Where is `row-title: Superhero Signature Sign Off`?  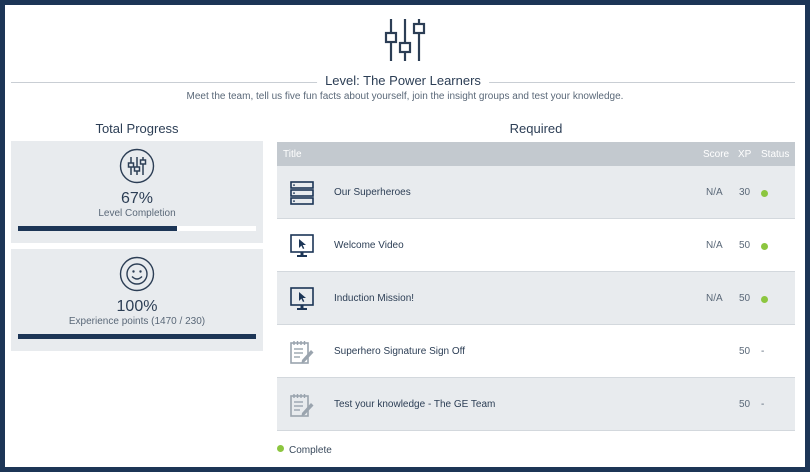 row-title: Superhero Signature Sign Off is located at coordinates (399, 351).